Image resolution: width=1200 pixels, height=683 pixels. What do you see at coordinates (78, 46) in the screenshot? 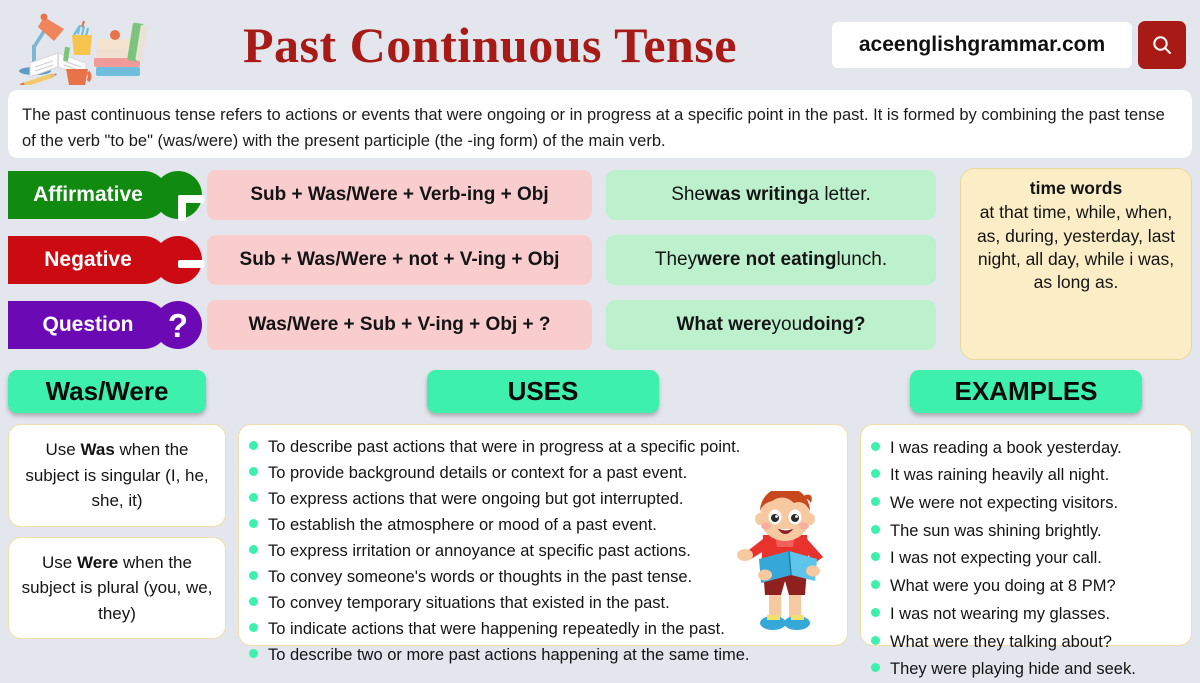
I see `study-desk-illustration` at bounding box center [78, 46].